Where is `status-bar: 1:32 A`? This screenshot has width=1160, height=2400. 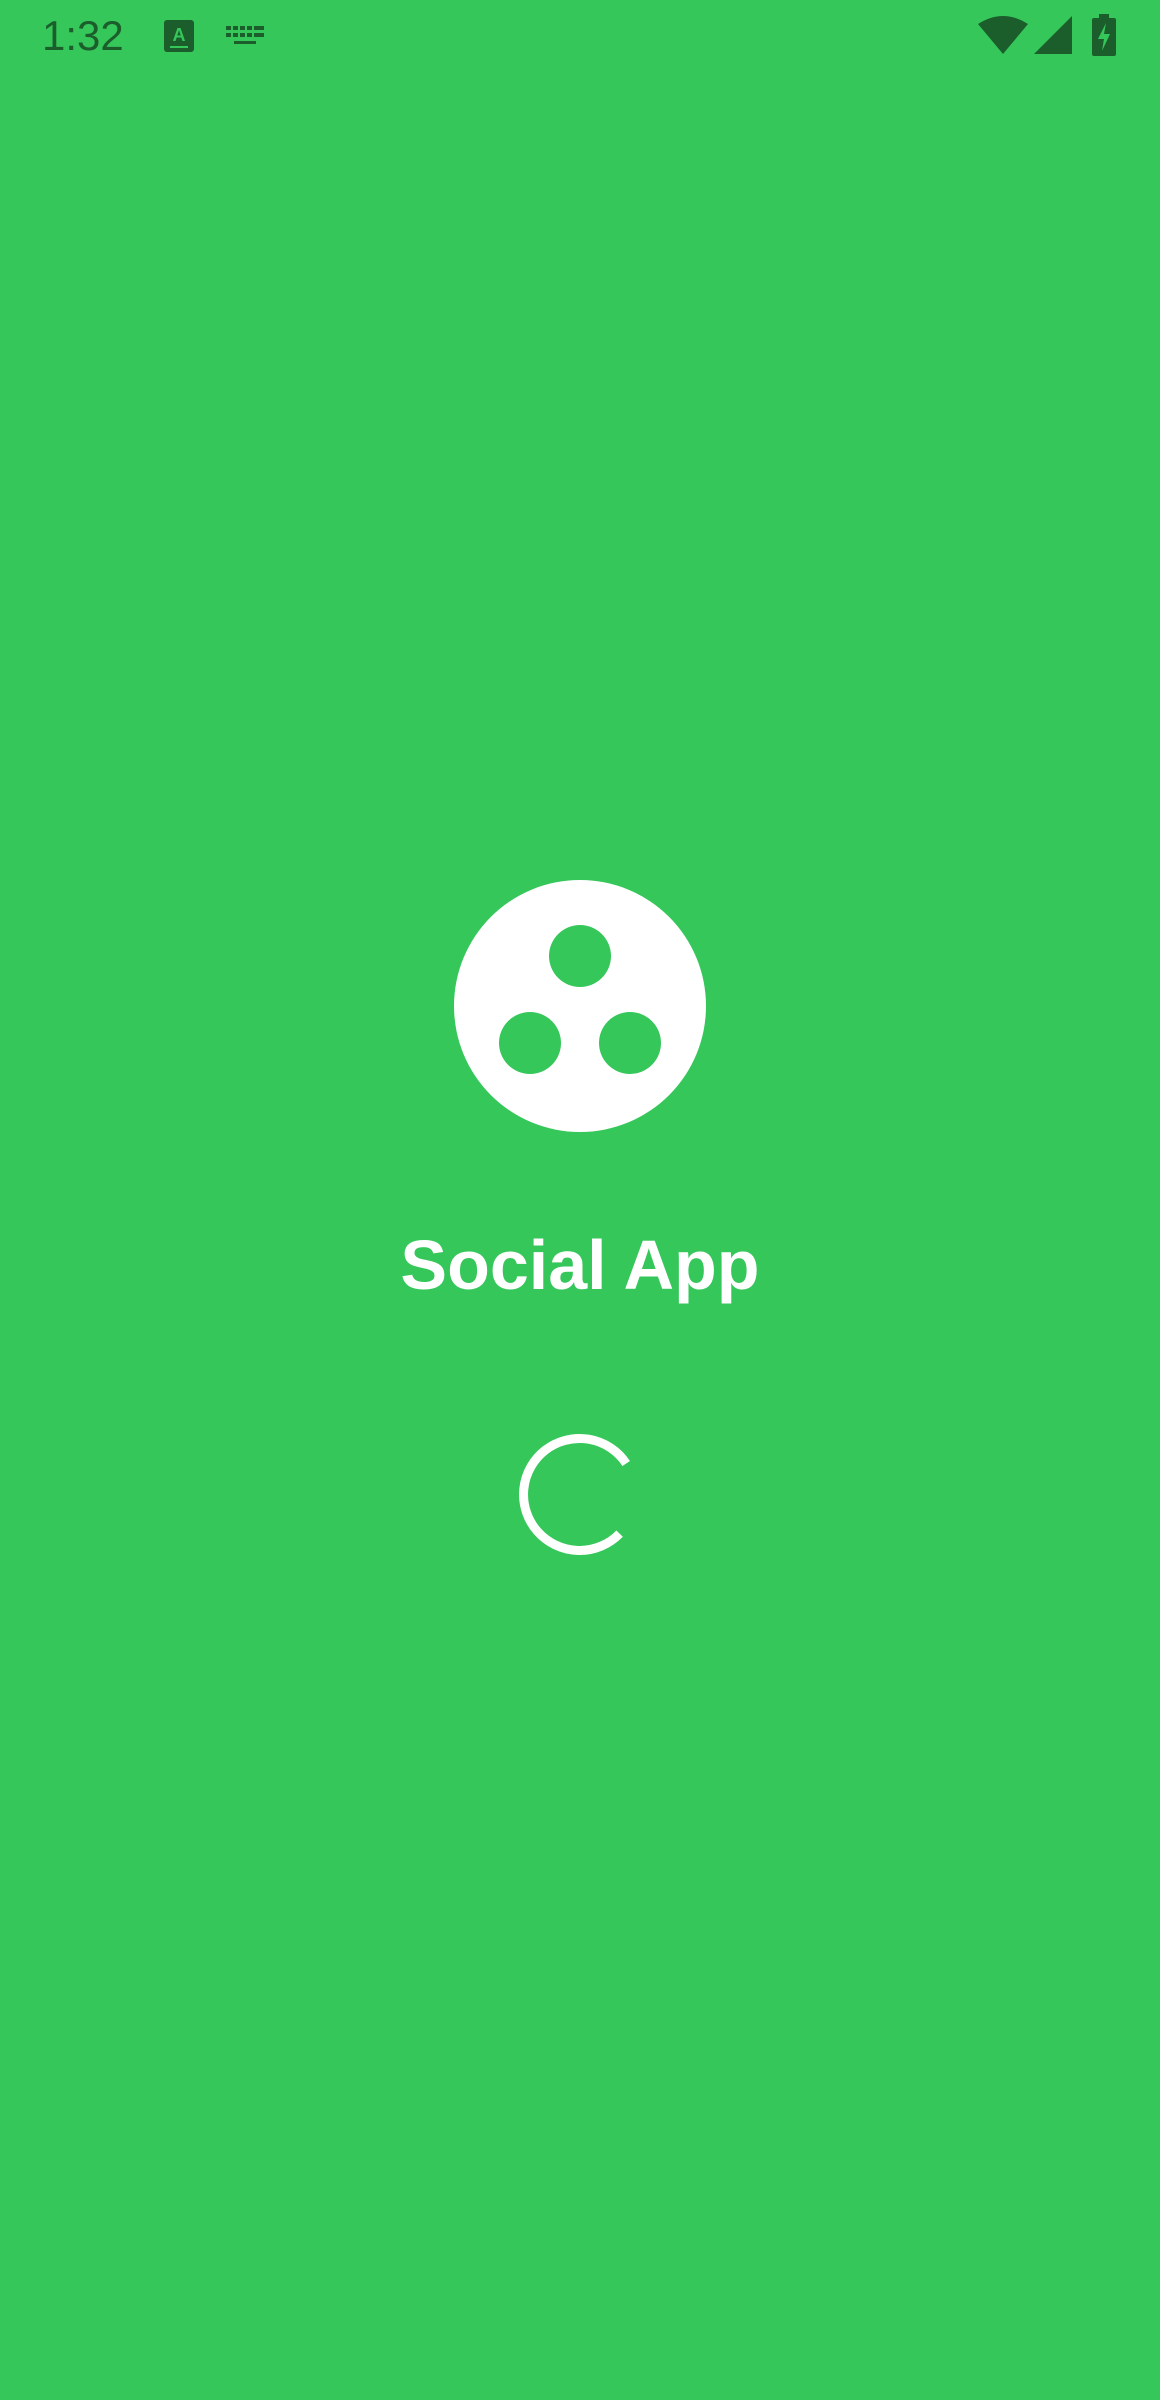
status-bar: 1:32 A is located at coordinates (580, 36).